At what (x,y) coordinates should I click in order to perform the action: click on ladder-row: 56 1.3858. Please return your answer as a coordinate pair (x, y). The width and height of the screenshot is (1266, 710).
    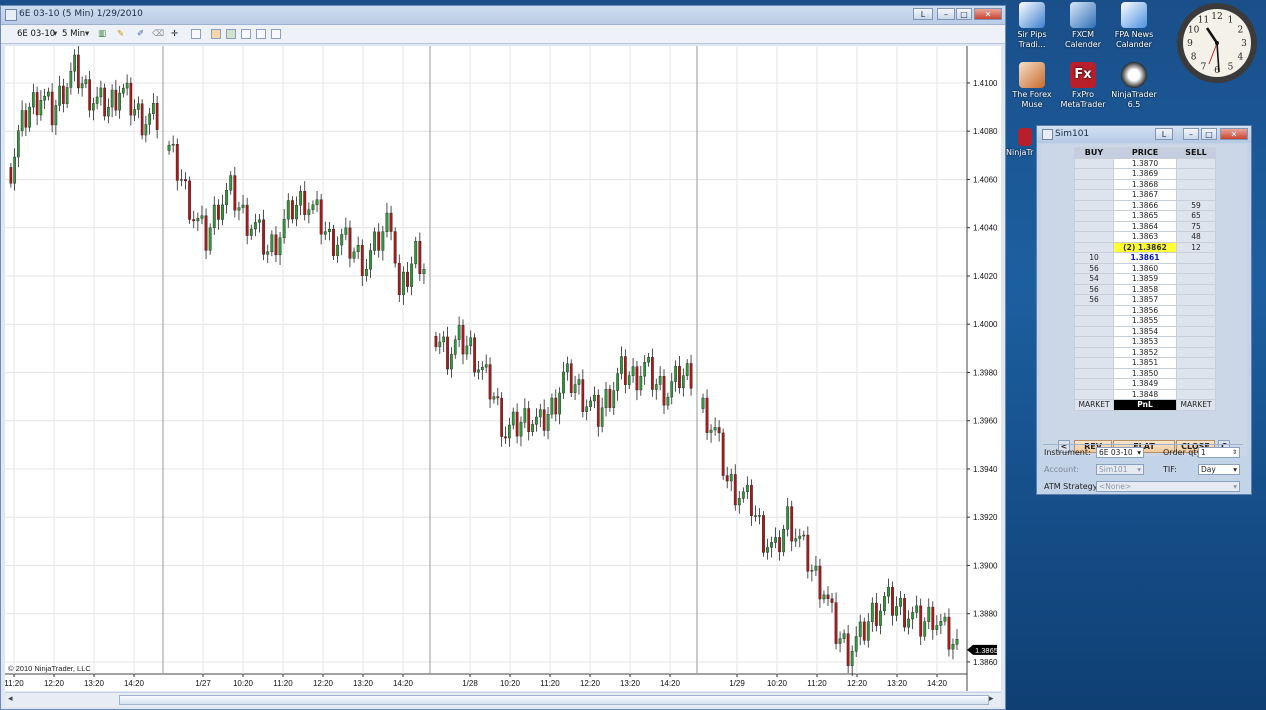
    Looking at the image, I should click on (1145, 289).